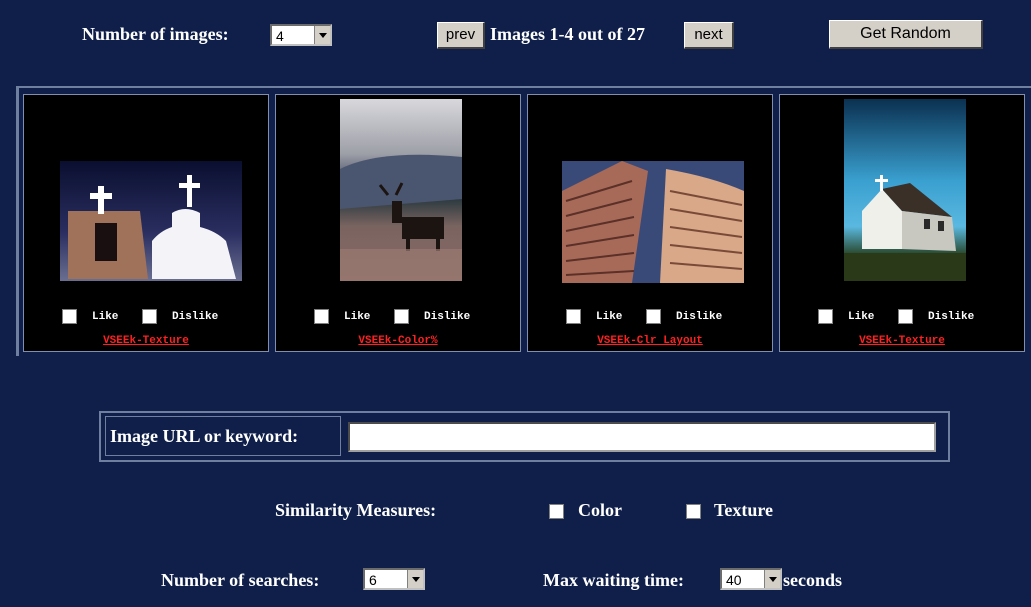  I want to click on url-label: Image URL or keyword:, so click(204, 436).